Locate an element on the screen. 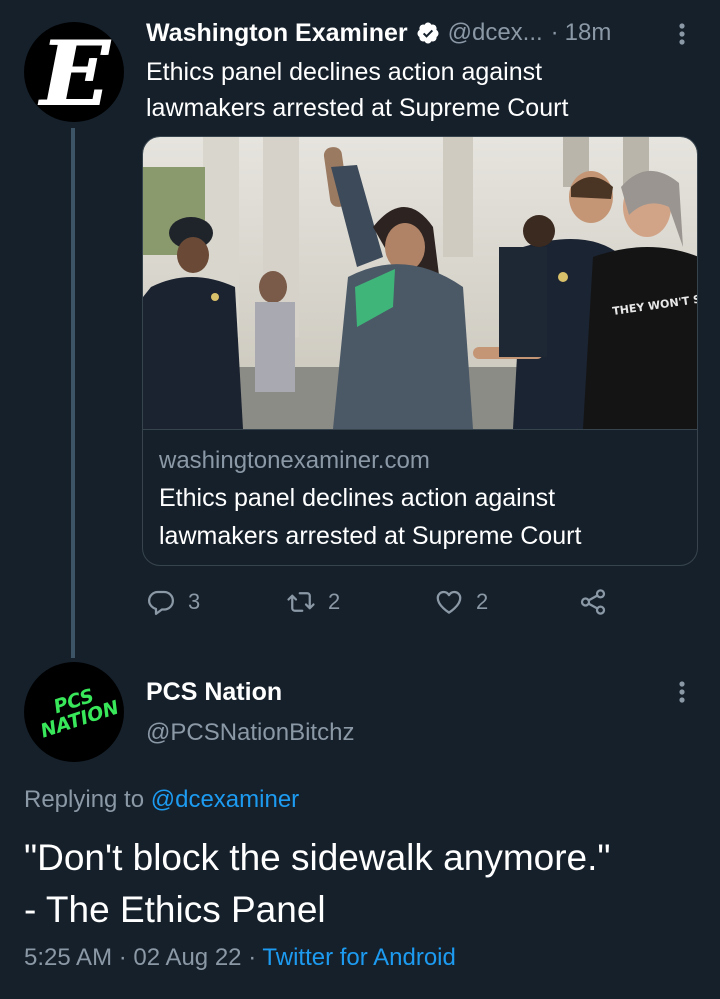  replying-to: Replying to @dcexaminer is located at coordinates (161, 800).